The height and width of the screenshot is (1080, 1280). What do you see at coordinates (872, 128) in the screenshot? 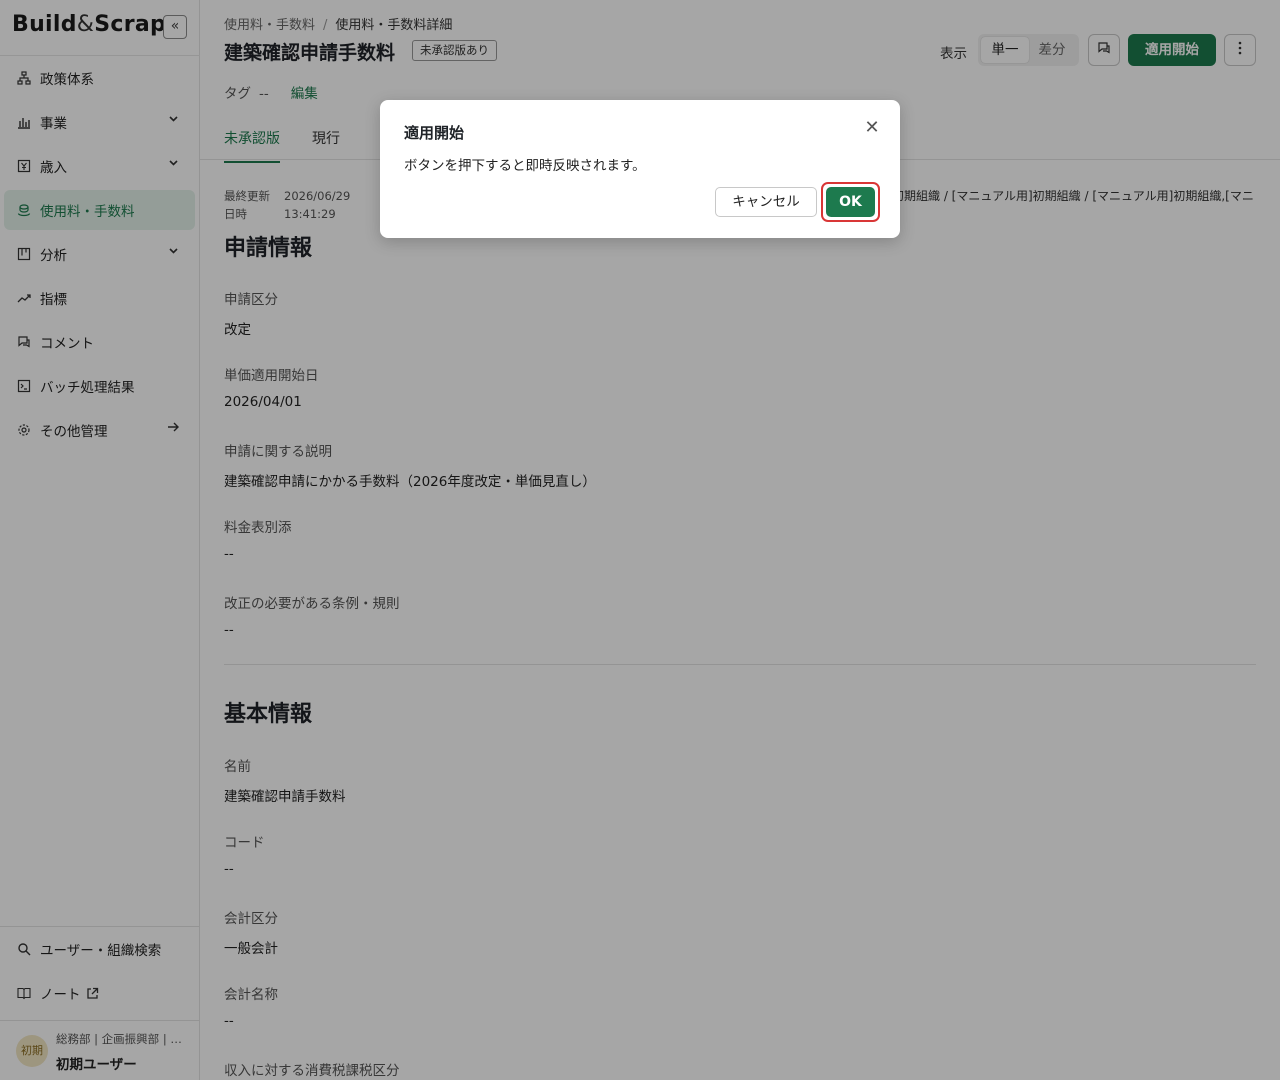
I see `close-icon: ✕` at bounding box center [872, 128].